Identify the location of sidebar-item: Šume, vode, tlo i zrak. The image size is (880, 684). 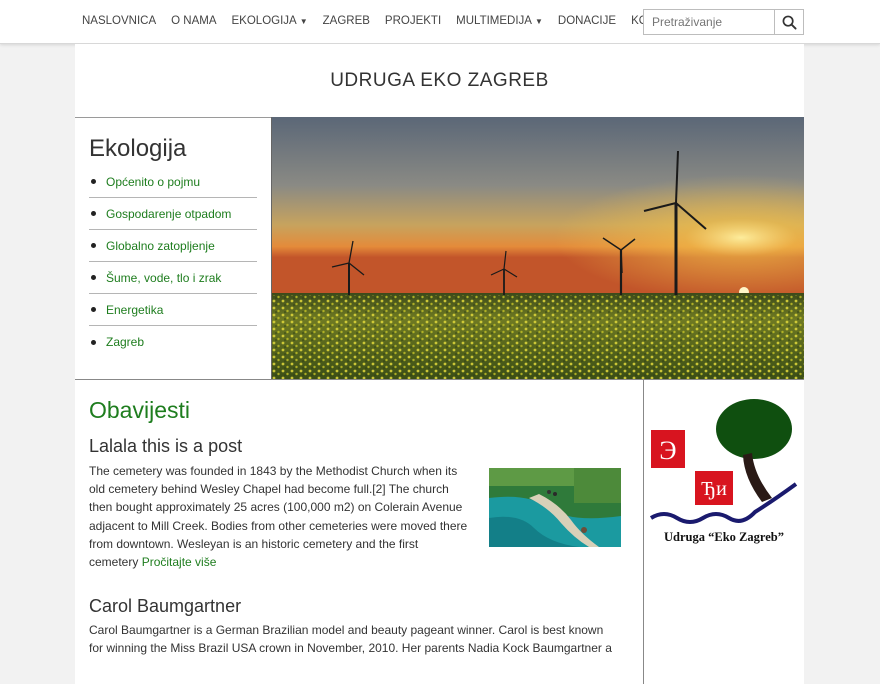
(173, 278).